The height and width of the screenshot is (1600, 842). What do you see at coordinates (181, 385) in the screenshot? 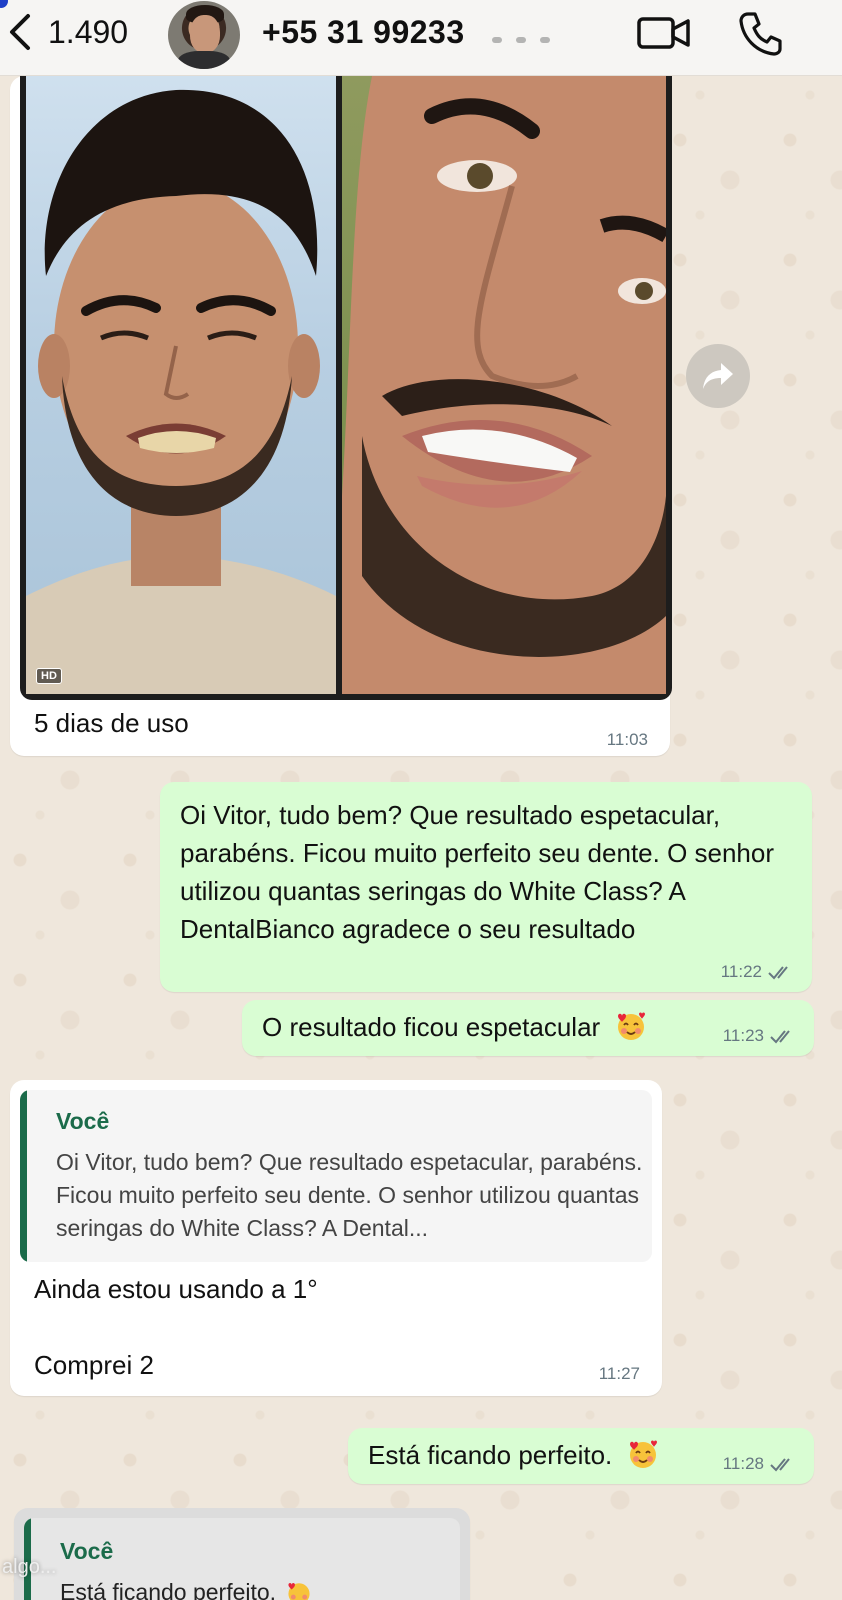
I see `before-photo` at bounding box center [181, 385].